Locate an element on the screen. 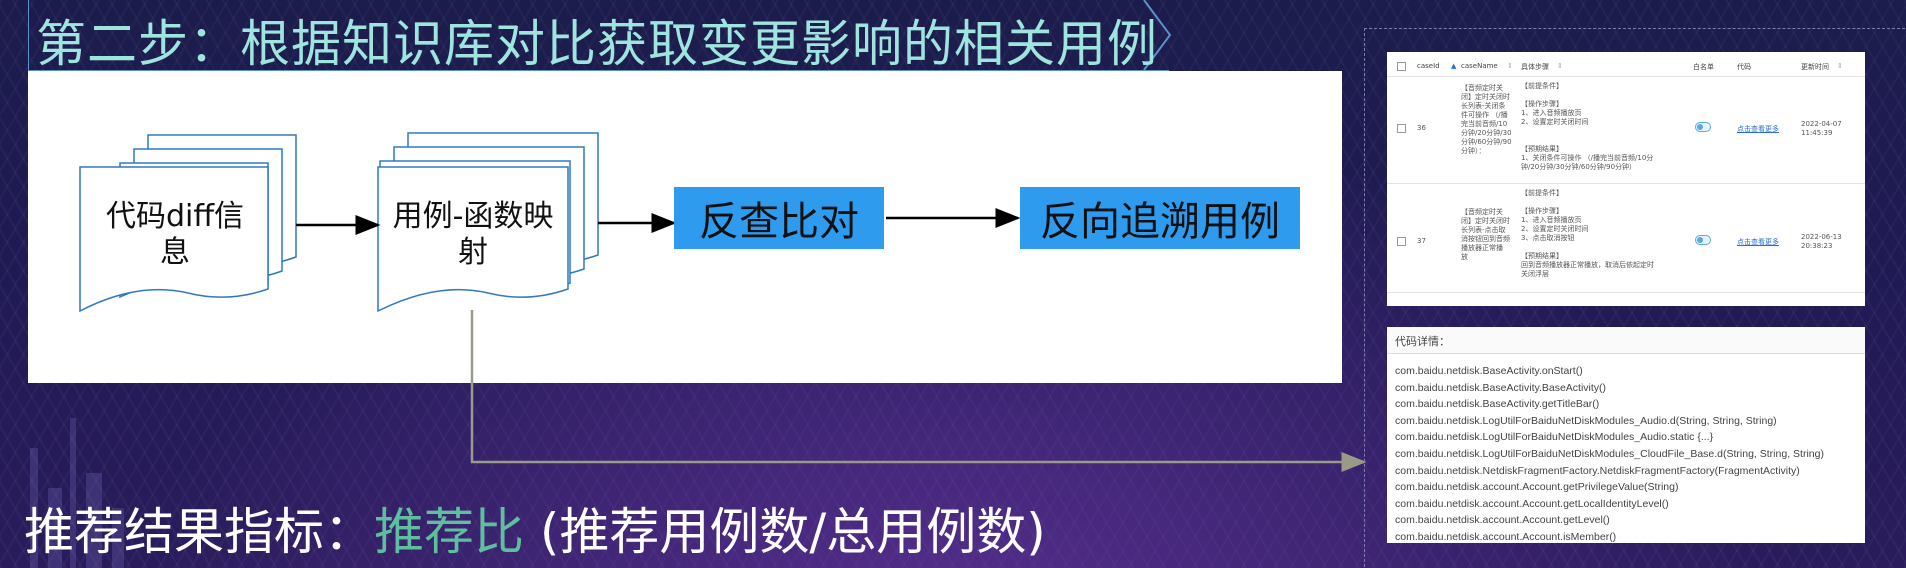  cell-updated: 2022-06-13 20:38:23 is located at coordinates (1821, 242).